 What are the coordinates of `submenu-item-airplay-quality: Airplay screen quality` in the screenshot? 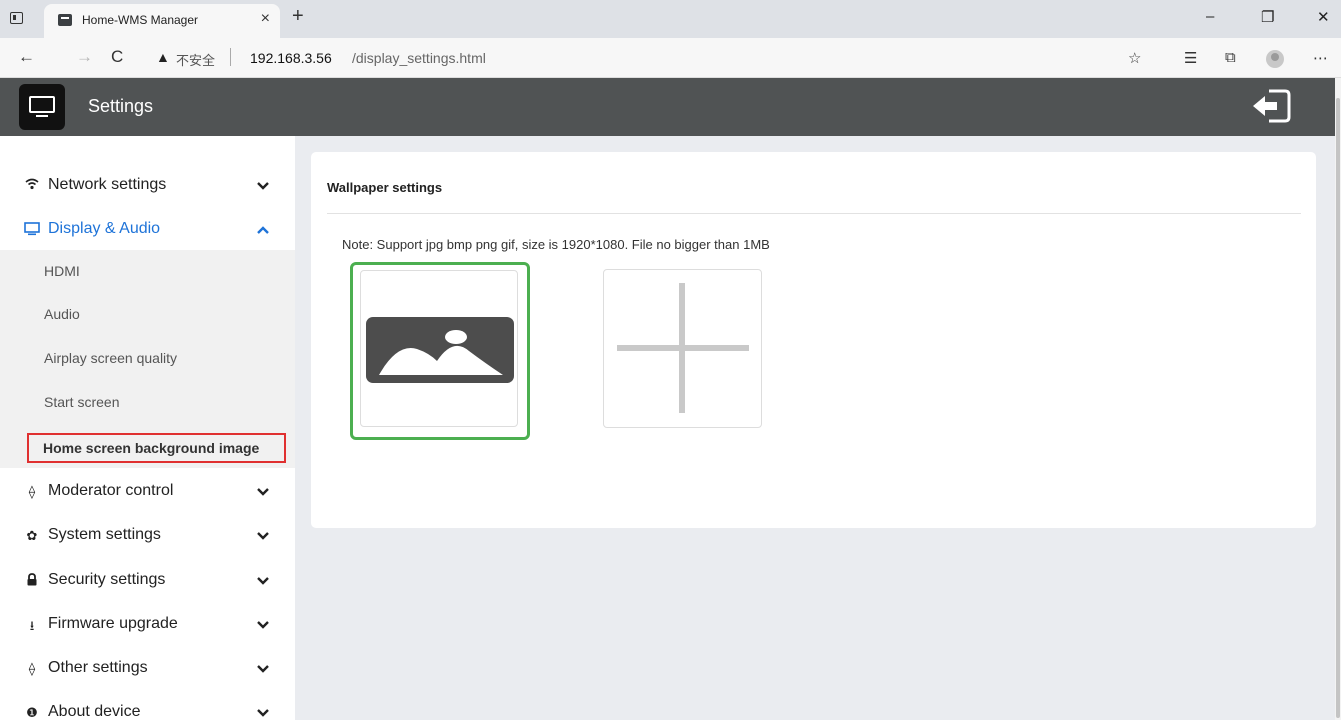 It's located at (110, 358).